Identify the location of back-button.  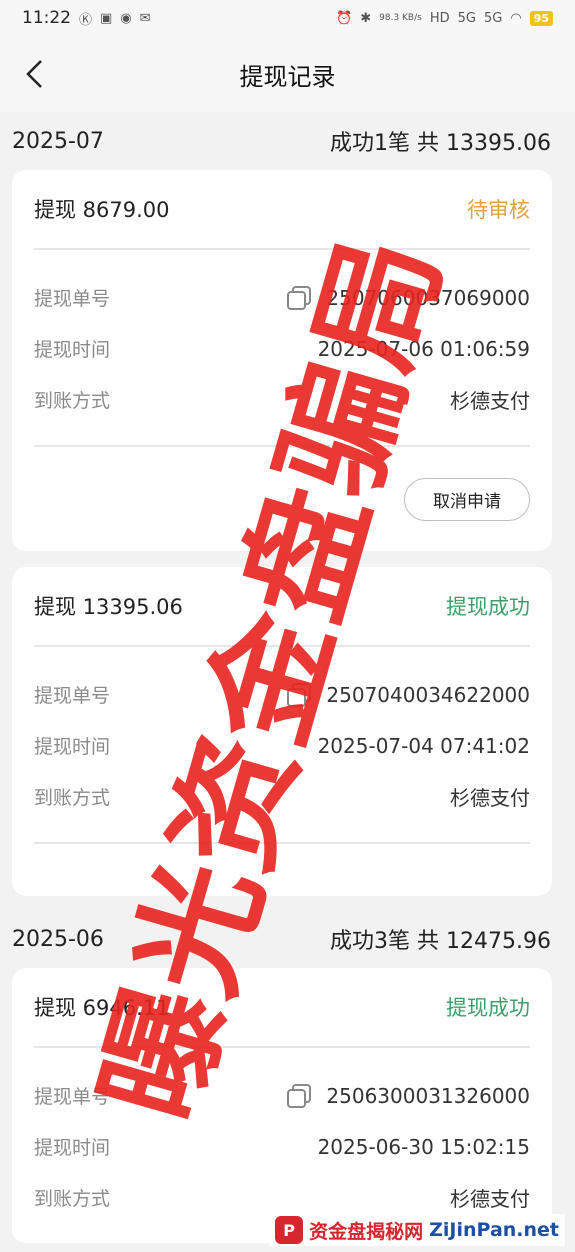
(34, 74).